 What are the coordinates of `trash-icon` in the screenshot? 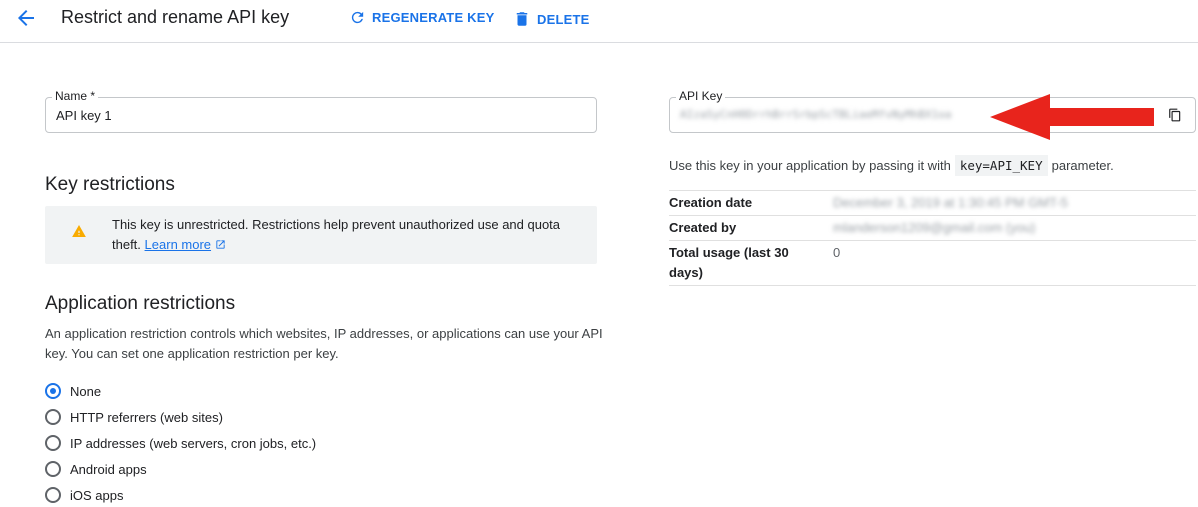 It's located at (522, 19).